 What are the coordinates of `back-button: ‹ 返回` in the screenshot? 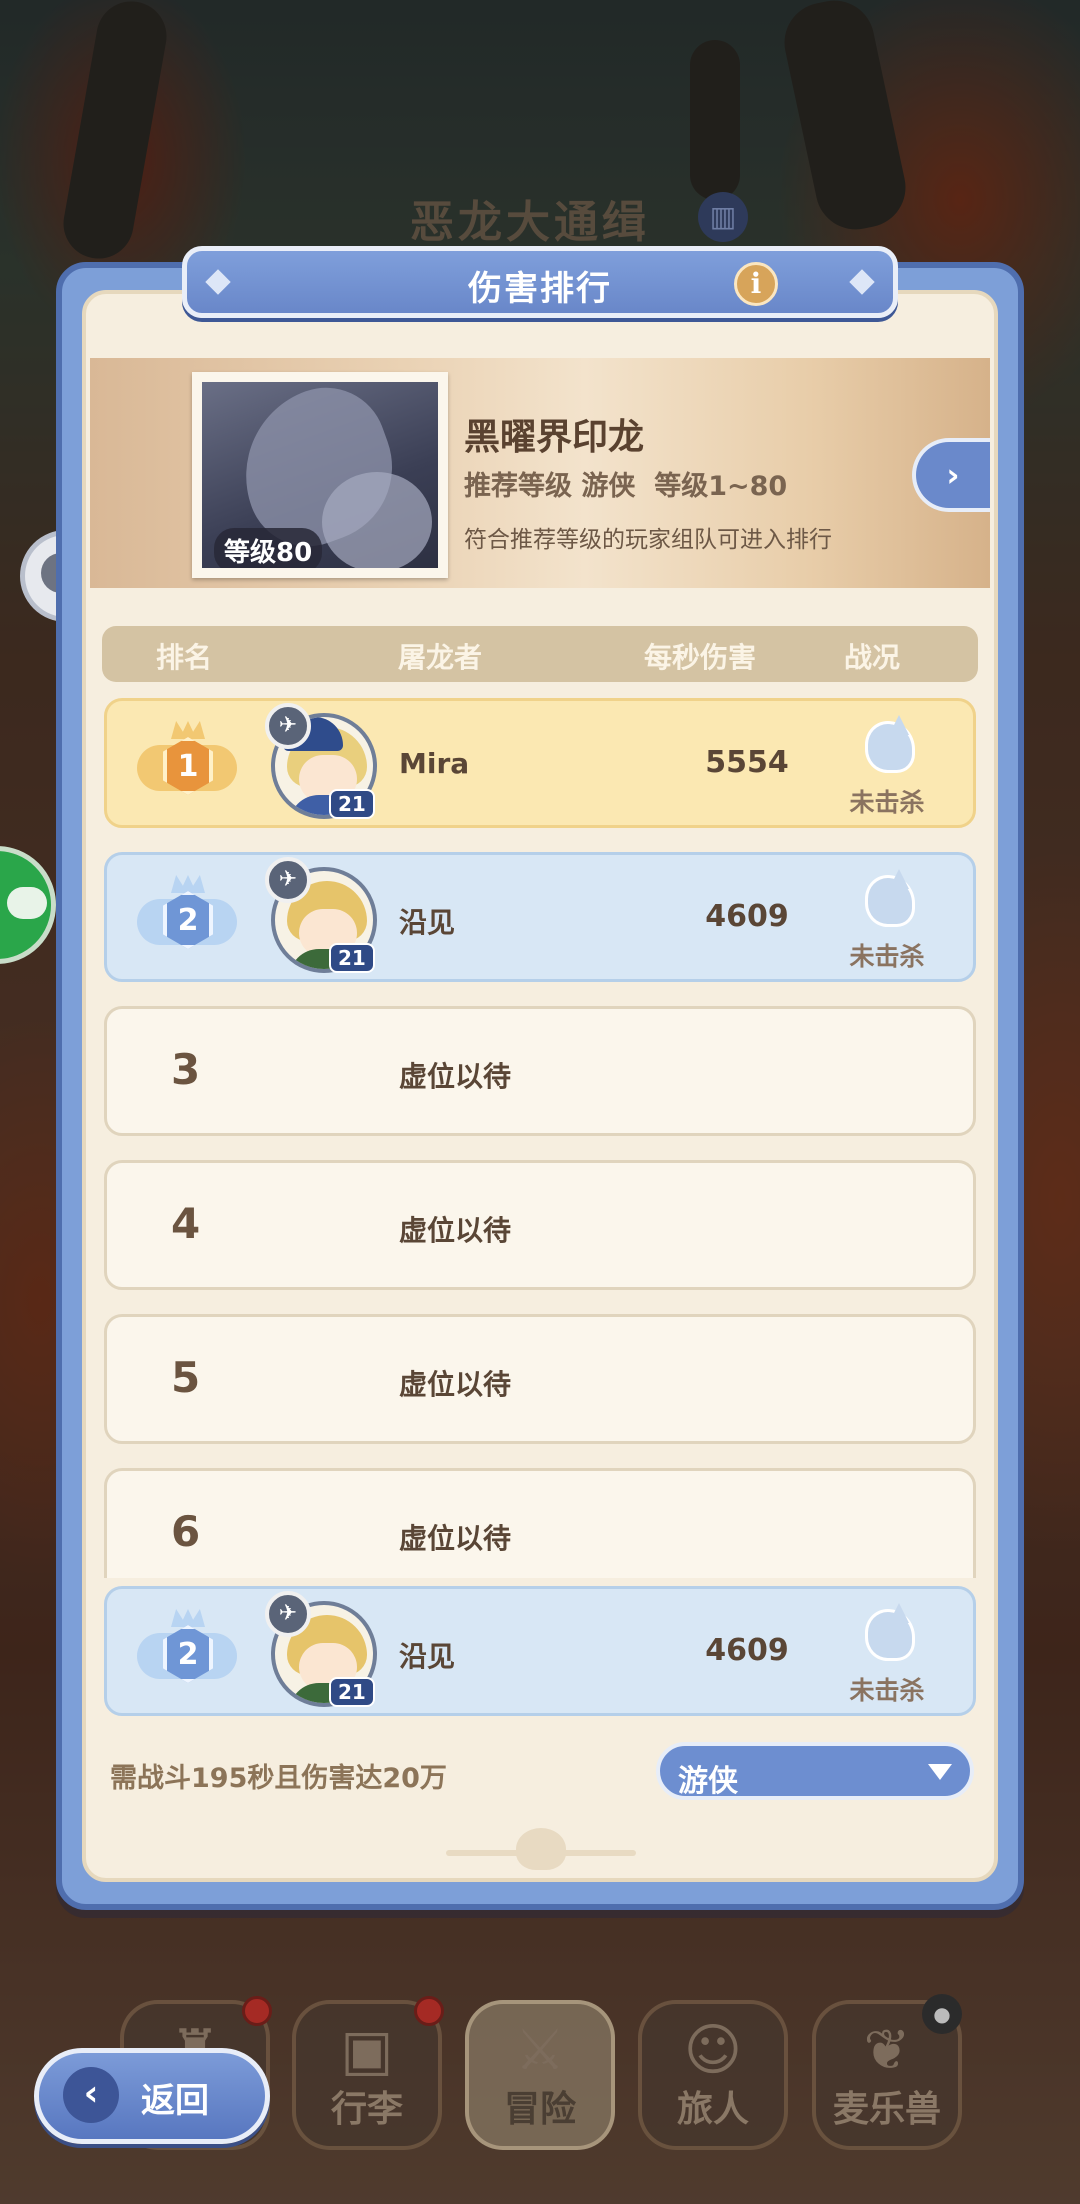 It's located at (152, 2096).